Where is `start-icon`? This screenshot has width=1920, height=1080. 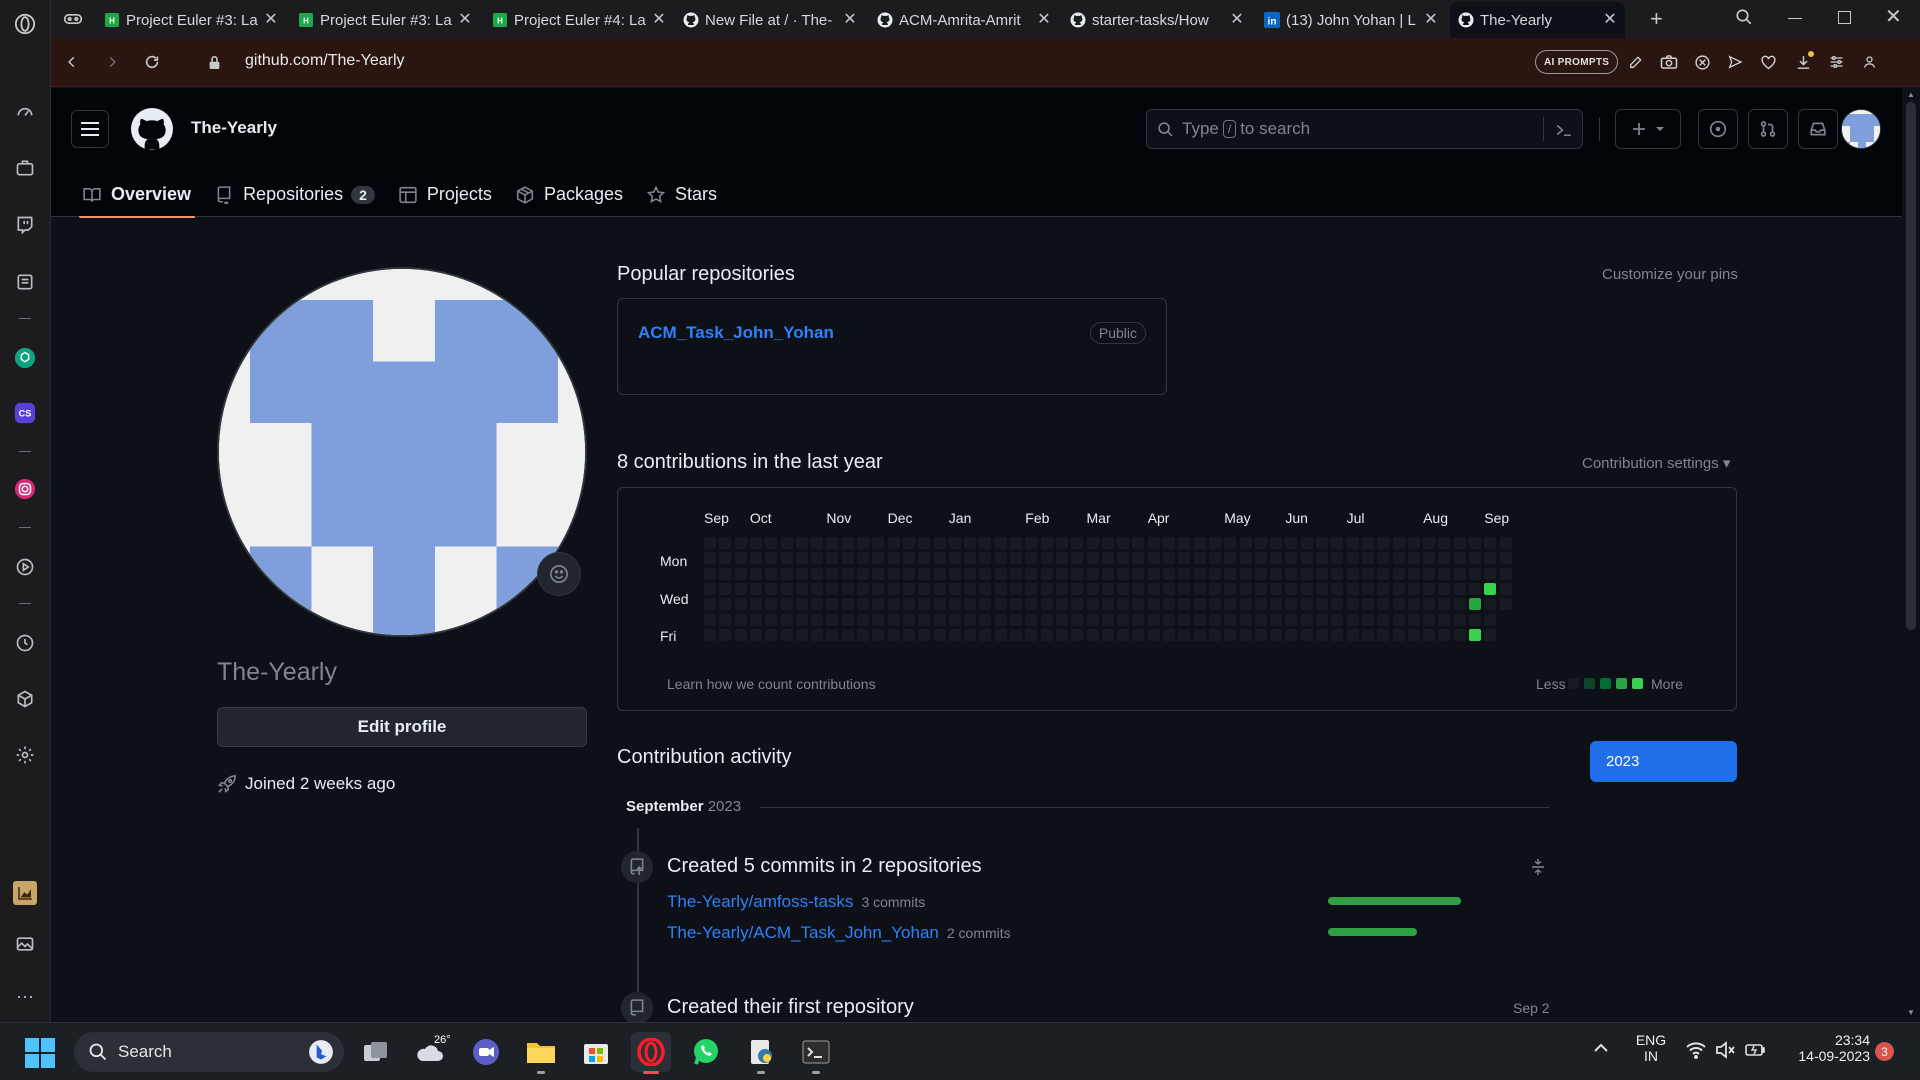 start-icon is located at coordinates (40, 1055).